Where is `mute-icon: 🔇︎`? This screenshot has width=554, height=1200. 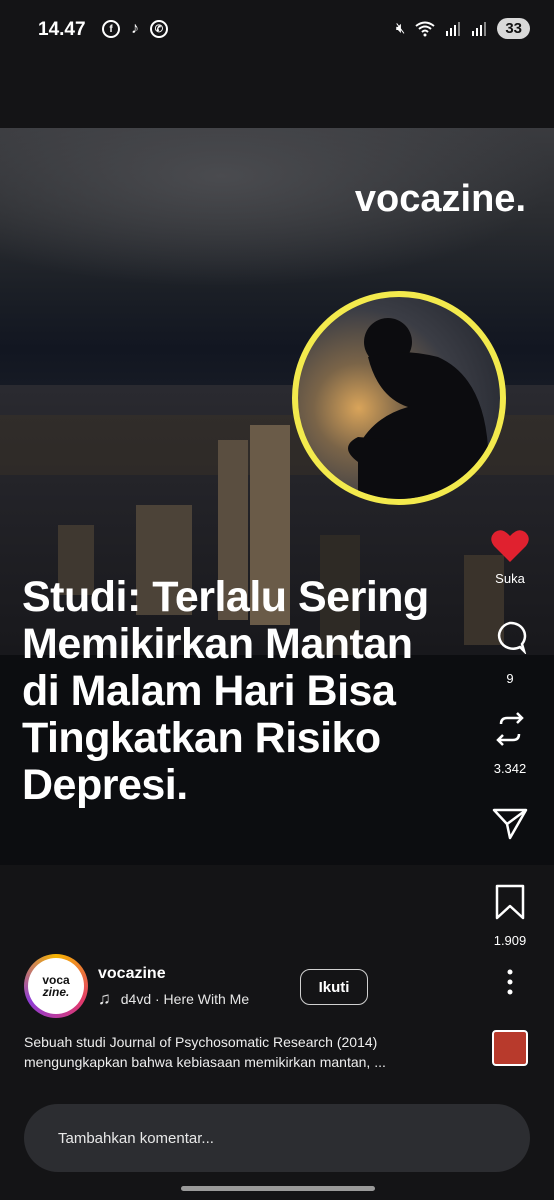
mute-icon: 🔇︎ is located at coordinates (400, 28).